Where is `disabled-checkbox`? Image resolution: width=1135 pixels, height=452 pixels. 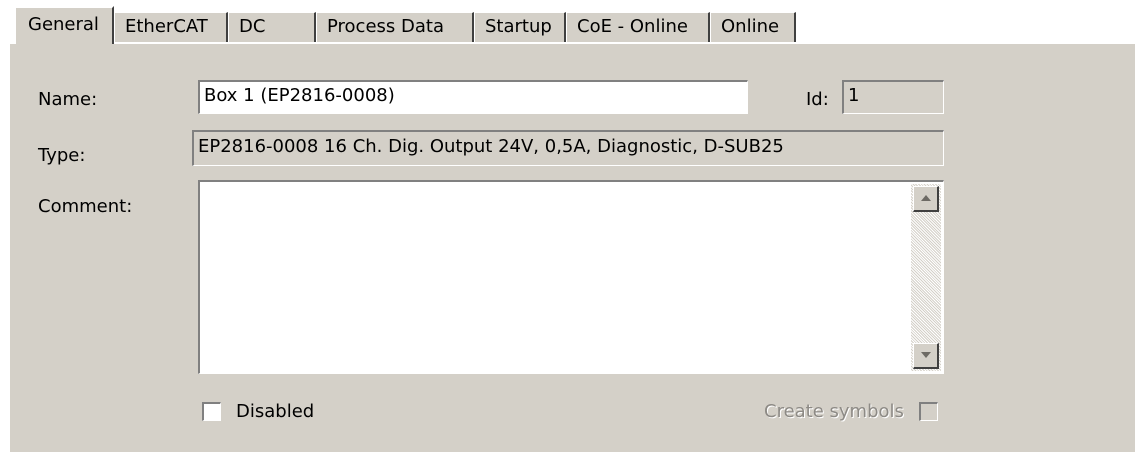
disabled-checkbox is located at coordinates (211, 411).